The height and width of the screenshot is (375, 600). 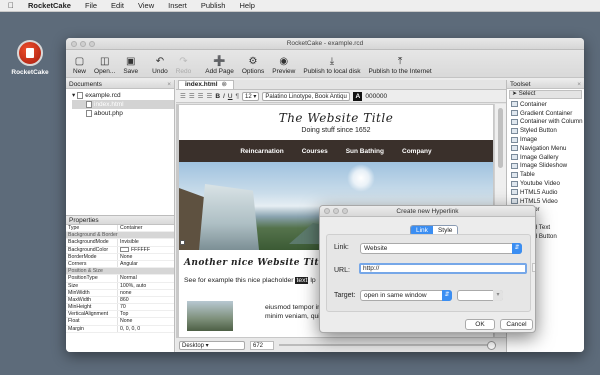 What do you see at coordinates (427, 211) in the screenshot?
I see `dialog-titlebar: Create new Hyperlink` at bounding box center [427, 211].